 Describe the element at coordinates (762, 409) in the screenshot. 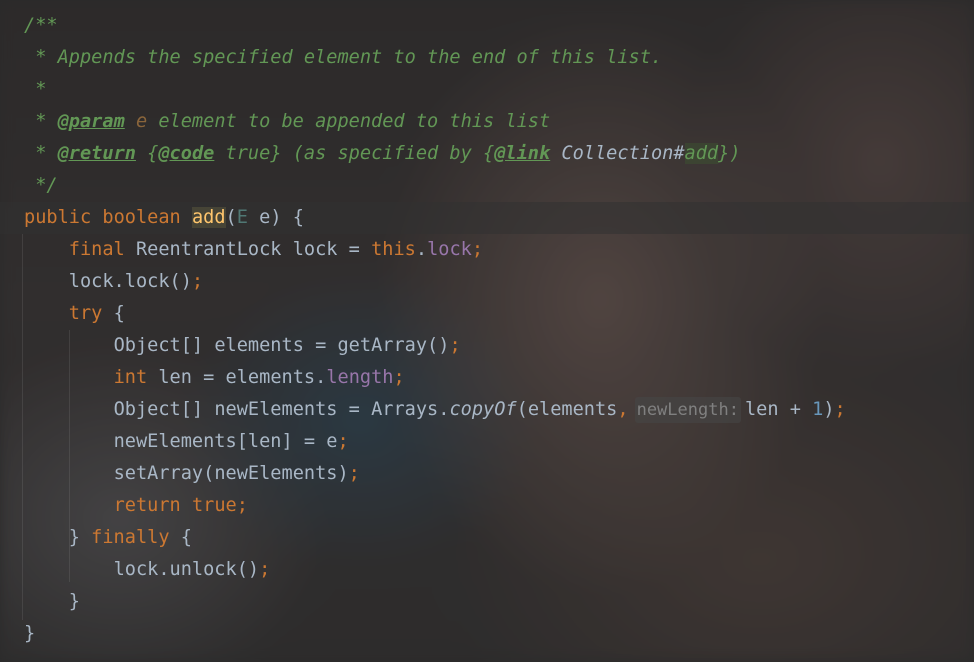

I see `arg-len: len` at that location.